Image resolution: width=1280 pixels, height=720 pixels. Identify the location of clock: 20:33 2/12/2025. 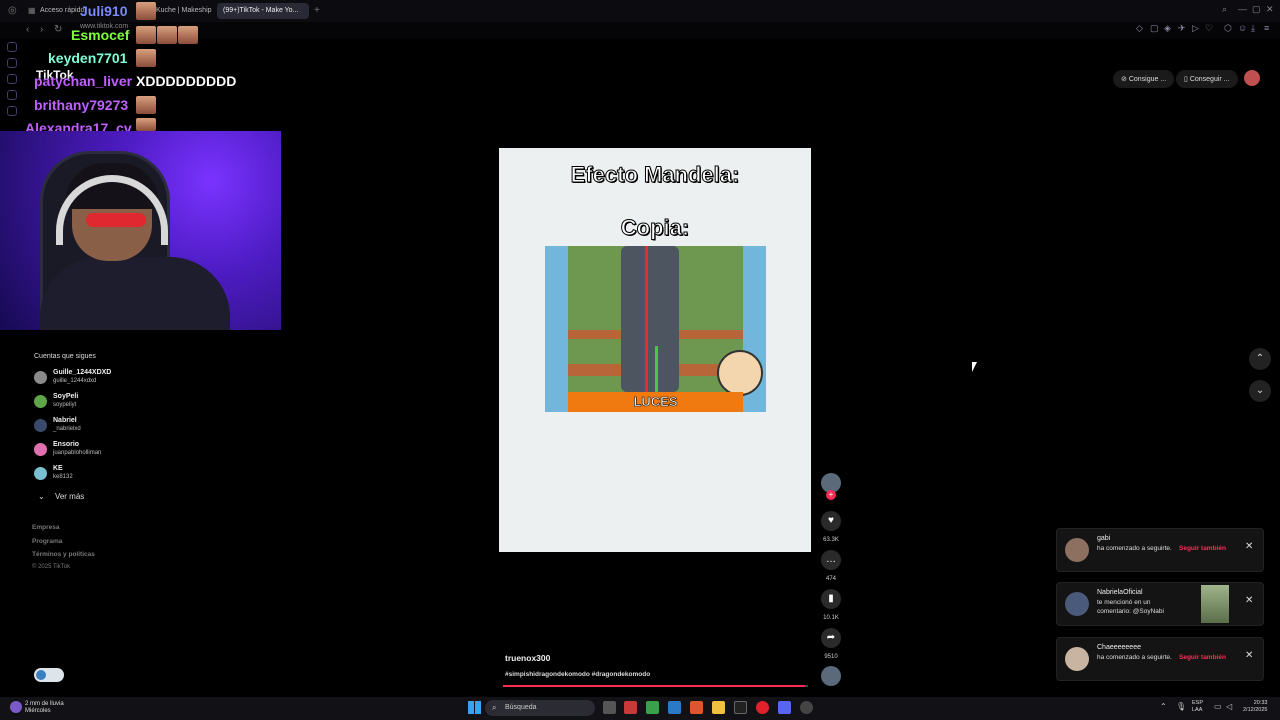
(1255, 707).